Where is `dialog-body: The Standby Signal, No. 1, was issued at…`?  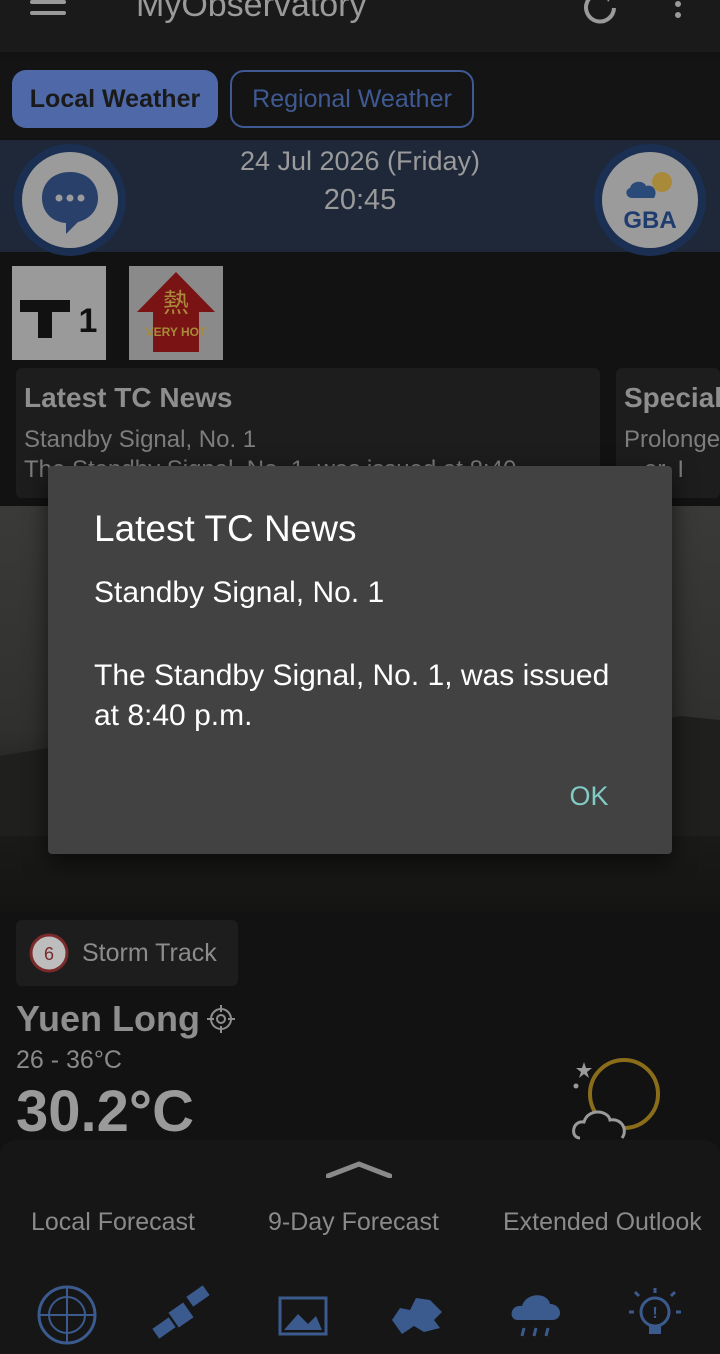 dialog-body: The Standby Signal, No. 1, was issued at… is located at coordinates (352, 695).